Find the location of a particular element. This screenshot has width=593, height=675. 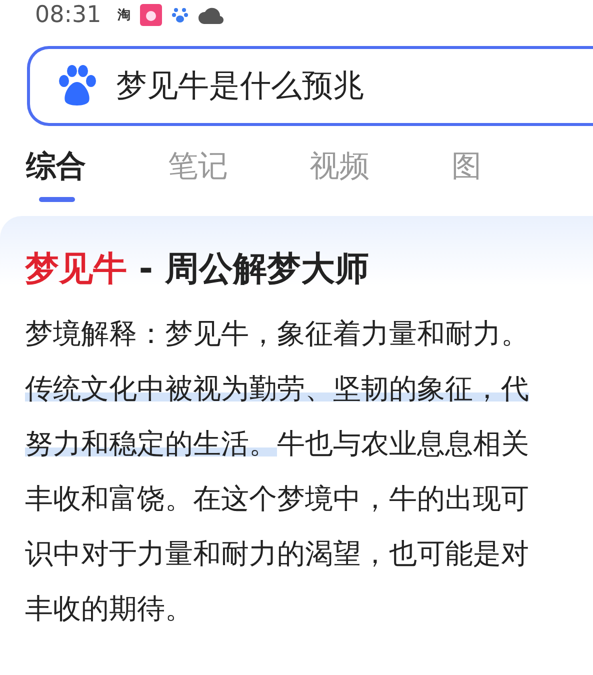

cloud-icon is located at coordinates (211, 15).